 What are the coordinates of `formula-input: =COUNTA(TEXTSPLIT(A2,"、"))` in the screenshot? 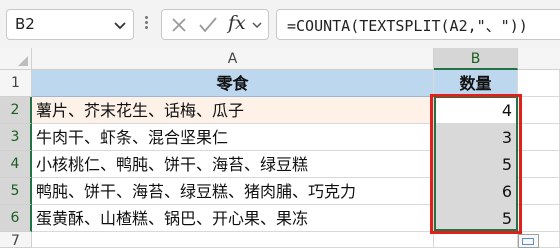 It's located at (418, 24).